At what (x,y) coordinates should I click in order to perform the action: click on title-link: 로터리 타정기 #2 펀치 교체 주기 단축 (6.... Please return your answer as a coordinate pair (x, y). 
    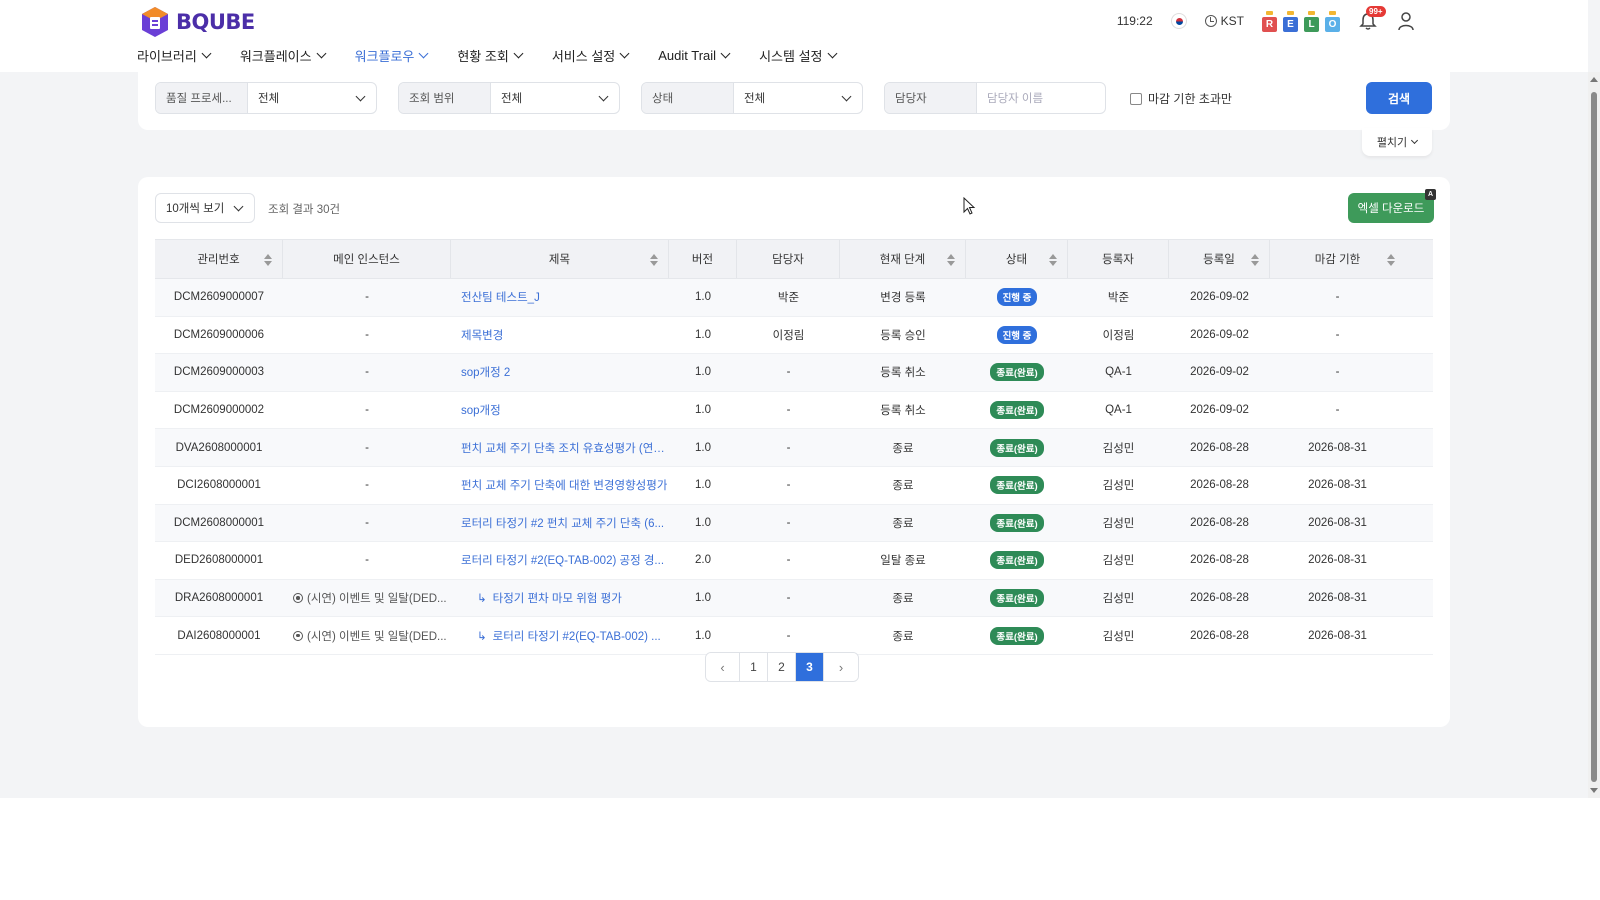
    Looking at the image, I should click on (562, 523).